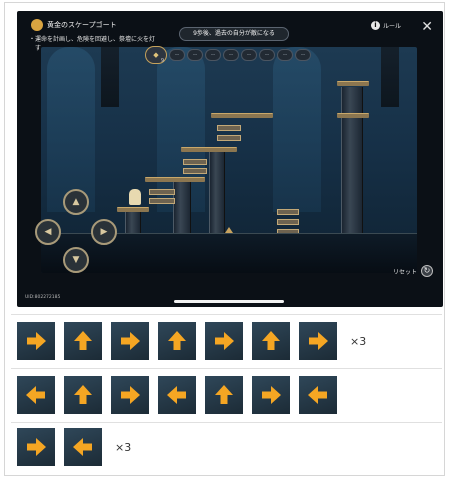 This screenshot has width=449, height=478. Describe the element at coordinates (76, 260) in the screenshot. I see `dpad-down-button: ▼` at that location.